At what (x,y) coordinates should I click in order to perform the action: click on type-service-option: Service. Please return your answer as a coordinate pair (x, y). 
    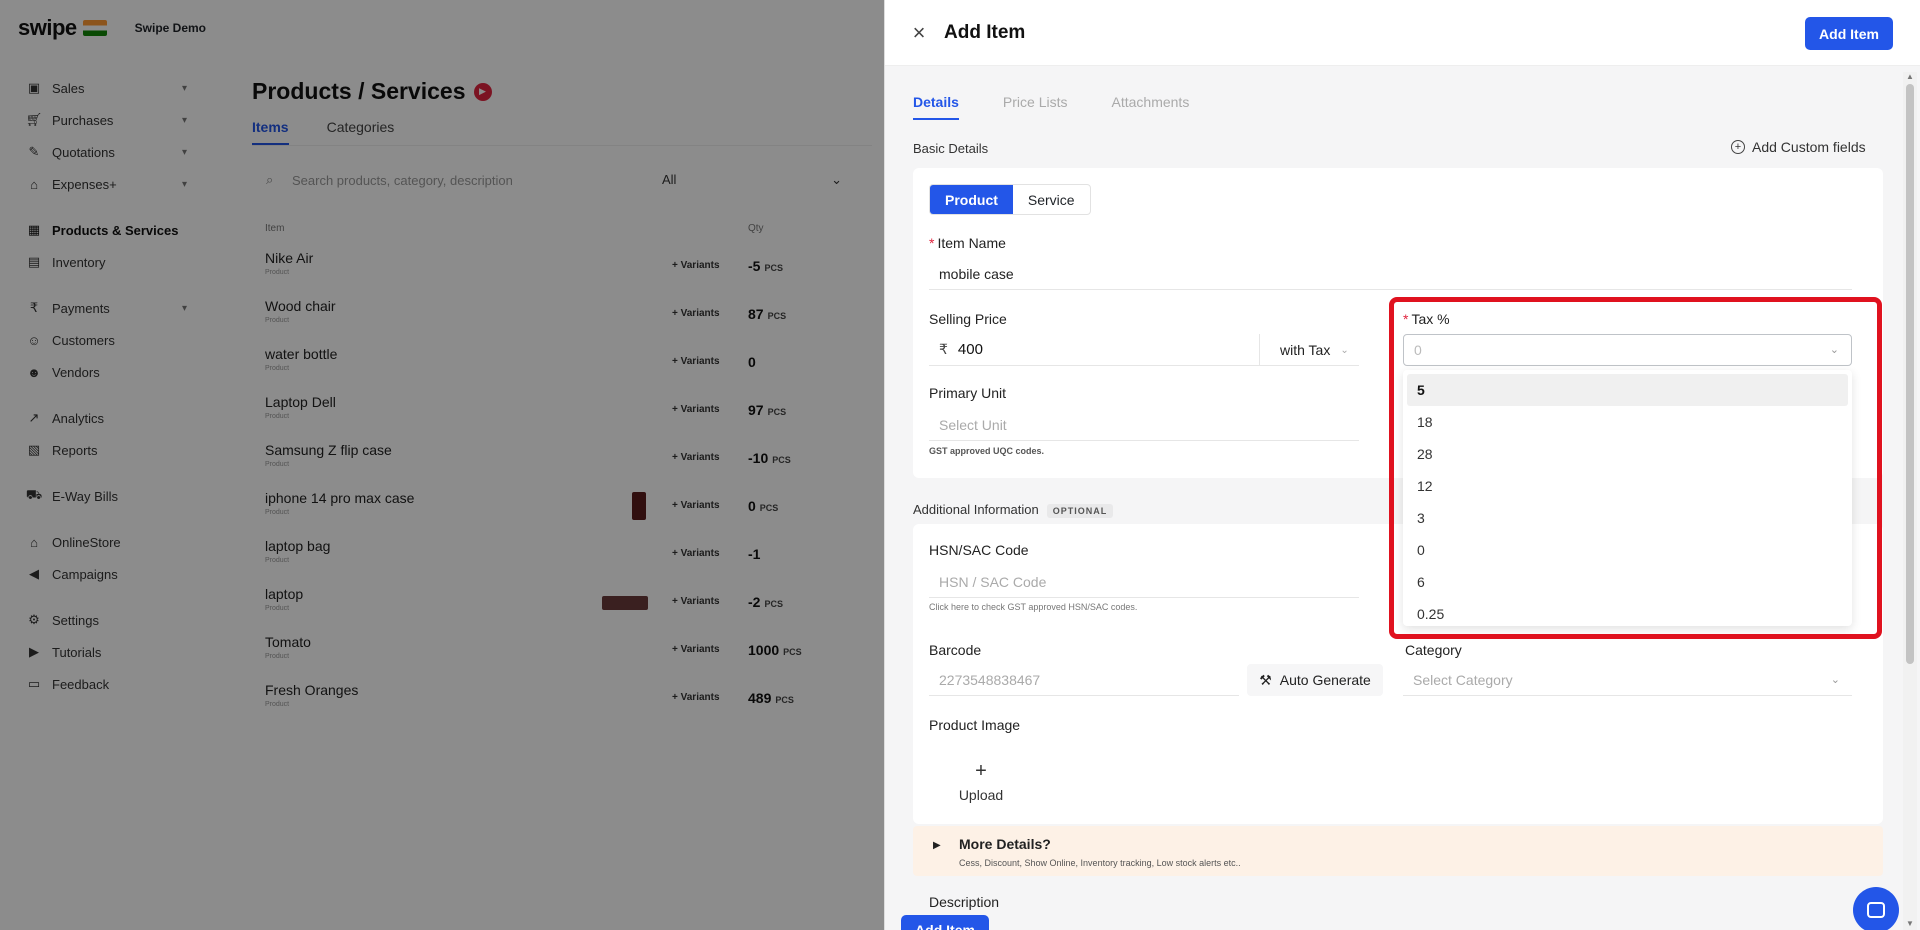
    Looking at the image, I should click on (1051, 199).